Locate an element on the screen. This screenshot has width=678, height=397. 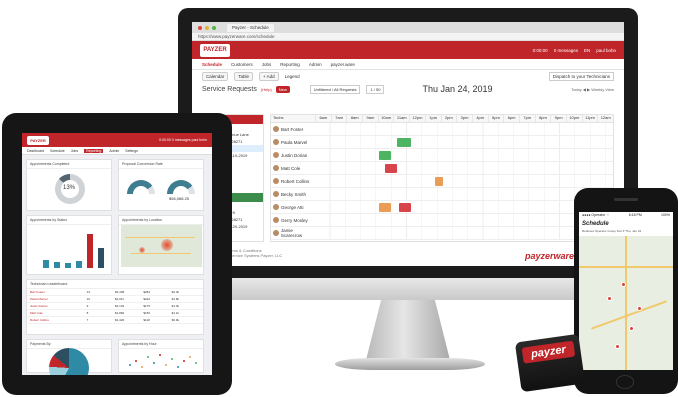
nav-customers: Customers is located at coordinates (242, 64).